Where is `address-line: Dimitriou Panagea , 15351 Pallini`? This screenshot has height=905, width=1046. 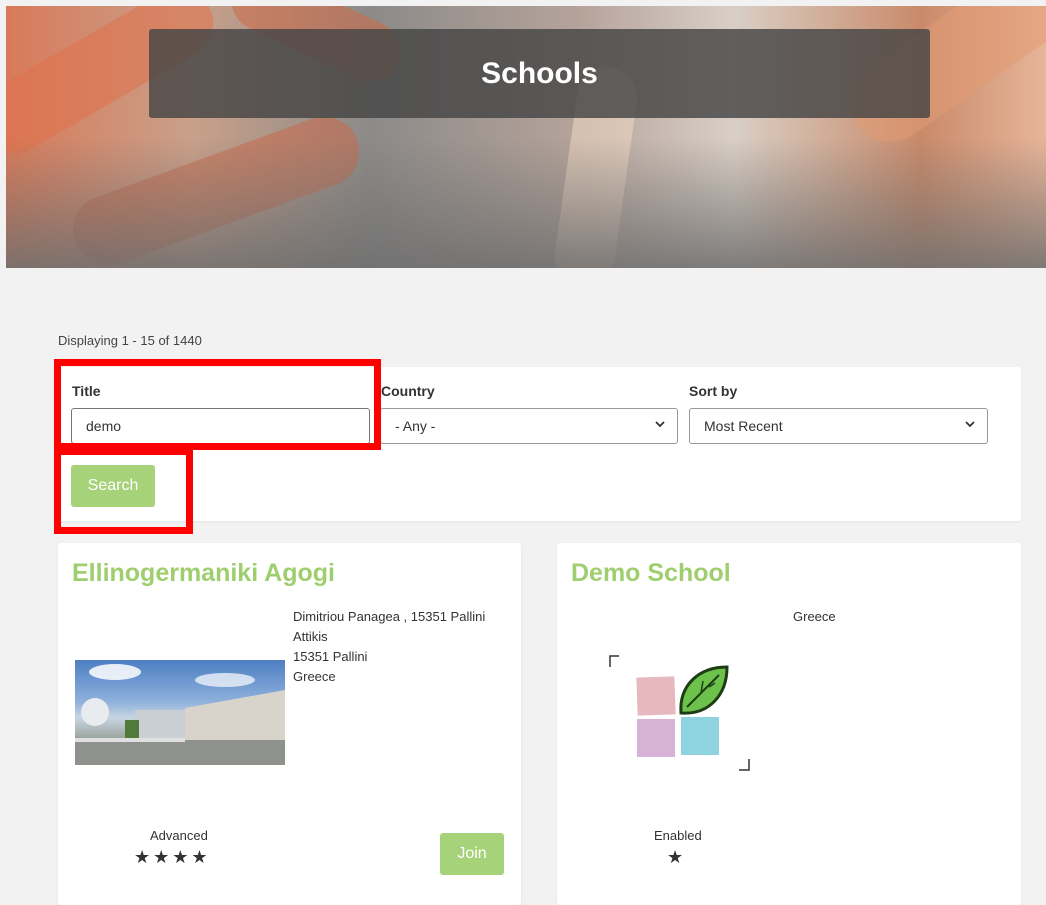 address-line: Dimitriou Panagea , 15351 Pallini is located at coordinates (389, 616).